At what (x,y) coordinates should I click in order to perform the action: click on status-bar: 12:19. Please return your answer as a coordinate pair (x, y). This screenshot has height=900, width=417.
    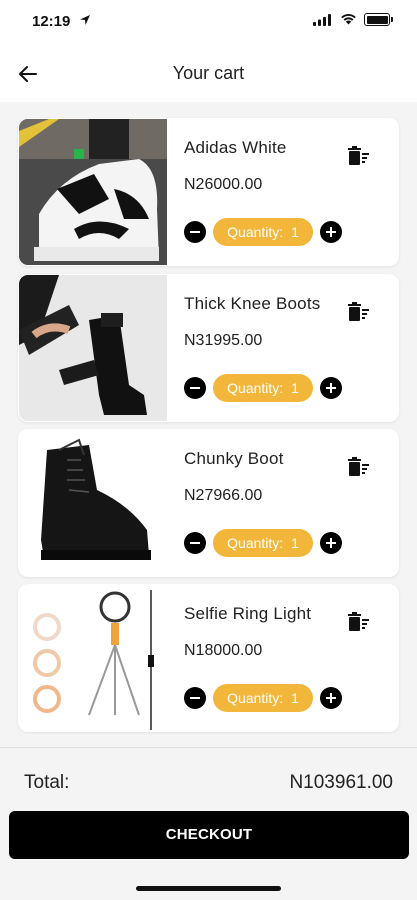
    Looking at the image, I should click on (208, 23).